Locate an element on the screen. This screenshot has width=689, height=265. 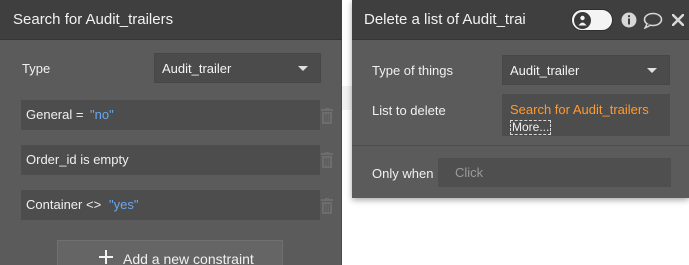
type-of-things-value: Audit_trailer is located at coordinates (545, 70).